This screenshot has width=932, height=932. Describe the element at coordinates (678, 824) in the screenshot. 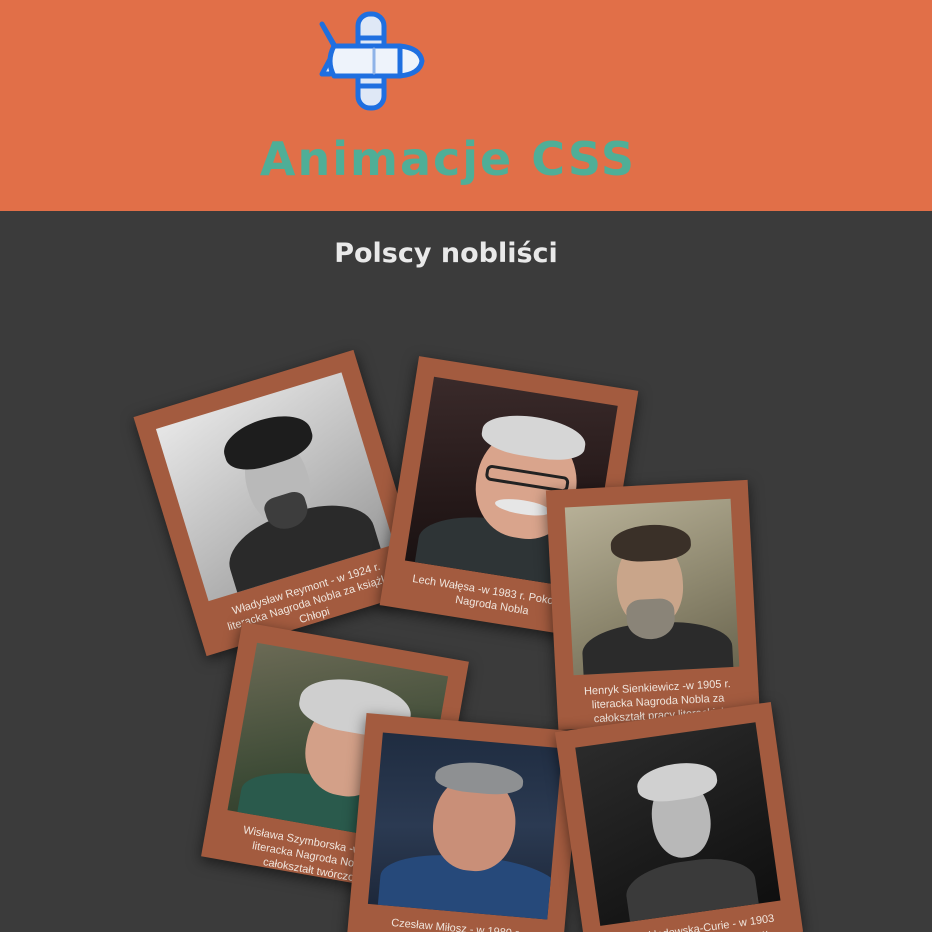

I see `photo-curie` at that location.